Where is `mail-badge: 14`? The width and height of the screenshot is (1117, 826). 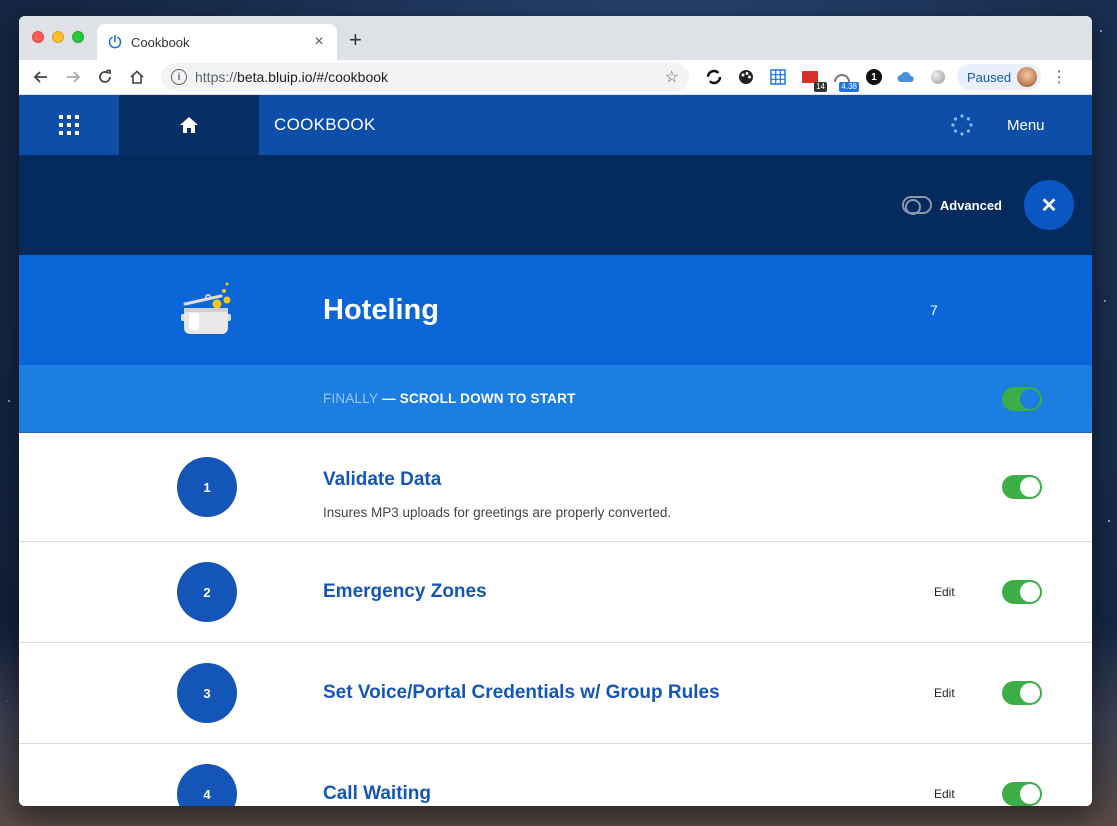
mail-badge: 14 is located at coordinates (820, 87).